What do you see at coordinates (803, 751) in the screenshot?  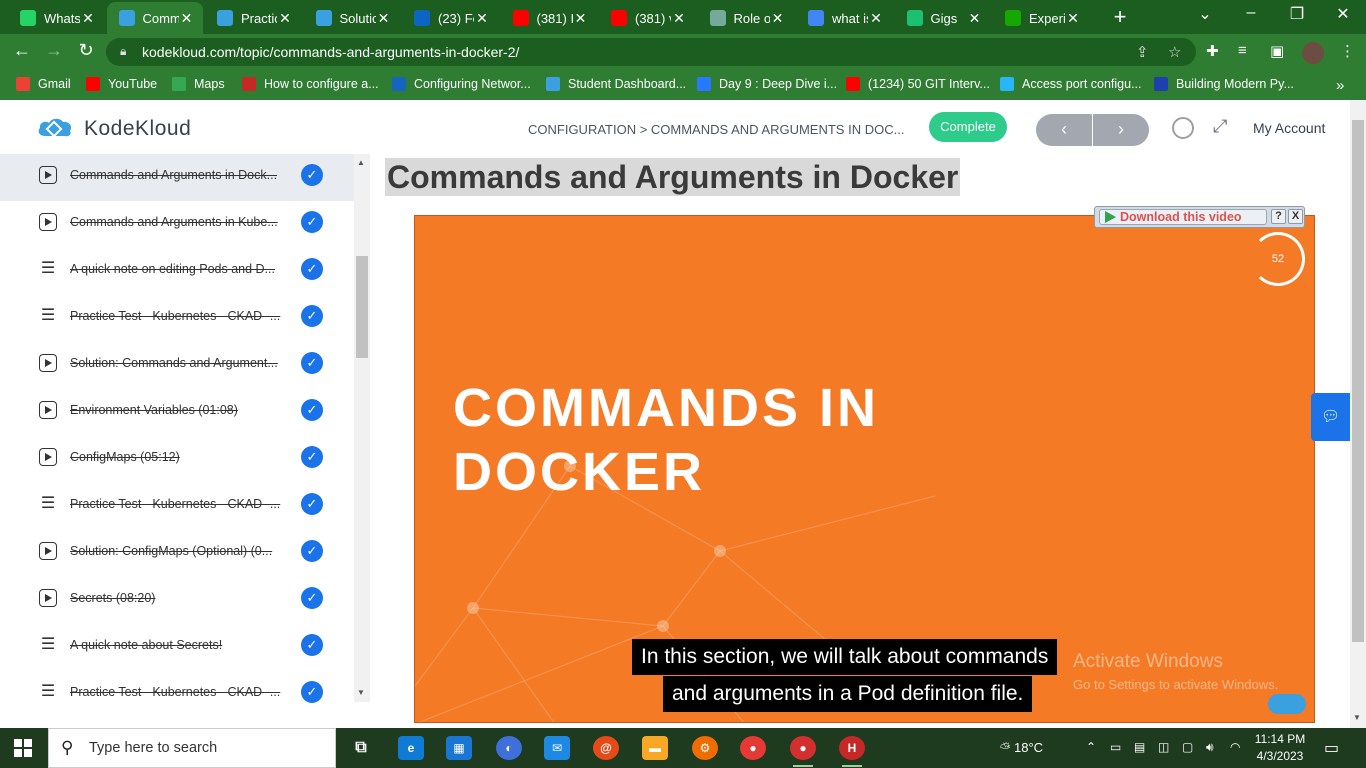 I see `chrome-profile-icon: ●` at bounding box center [803, 751].